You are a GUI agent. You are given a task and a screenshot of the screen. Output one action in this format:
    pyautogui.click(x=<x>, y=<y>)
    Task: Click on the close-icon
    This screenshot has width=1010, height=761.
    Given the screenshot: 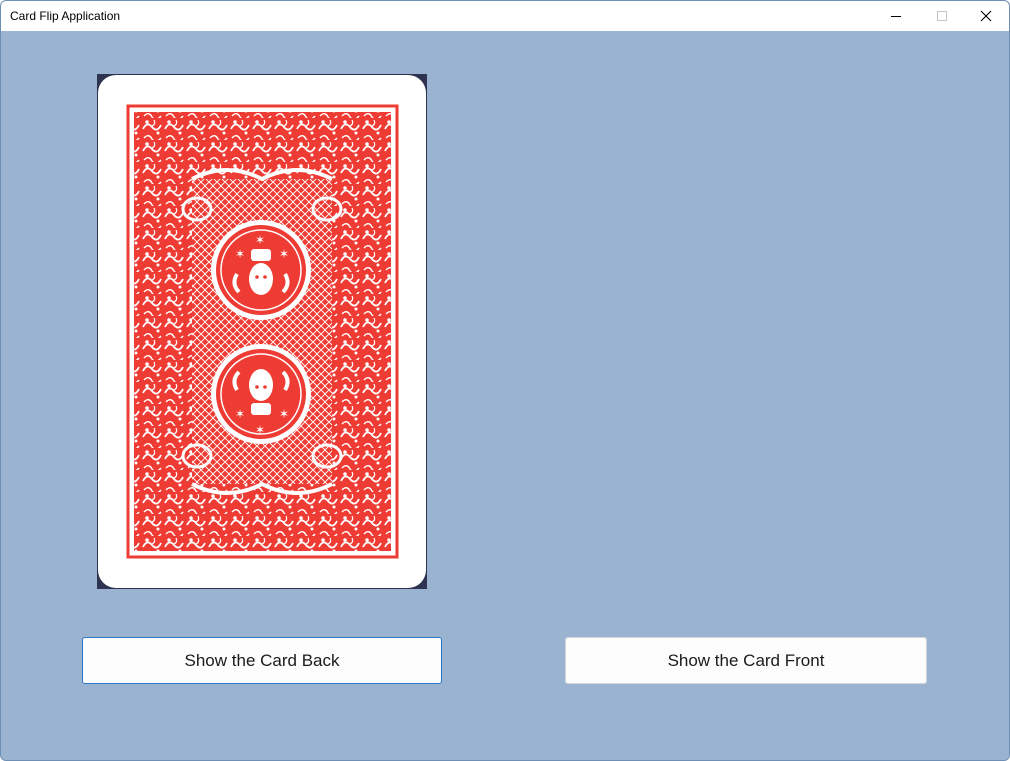 What is the action you would take?
    pyautogui.click(x=986, y=16)
    